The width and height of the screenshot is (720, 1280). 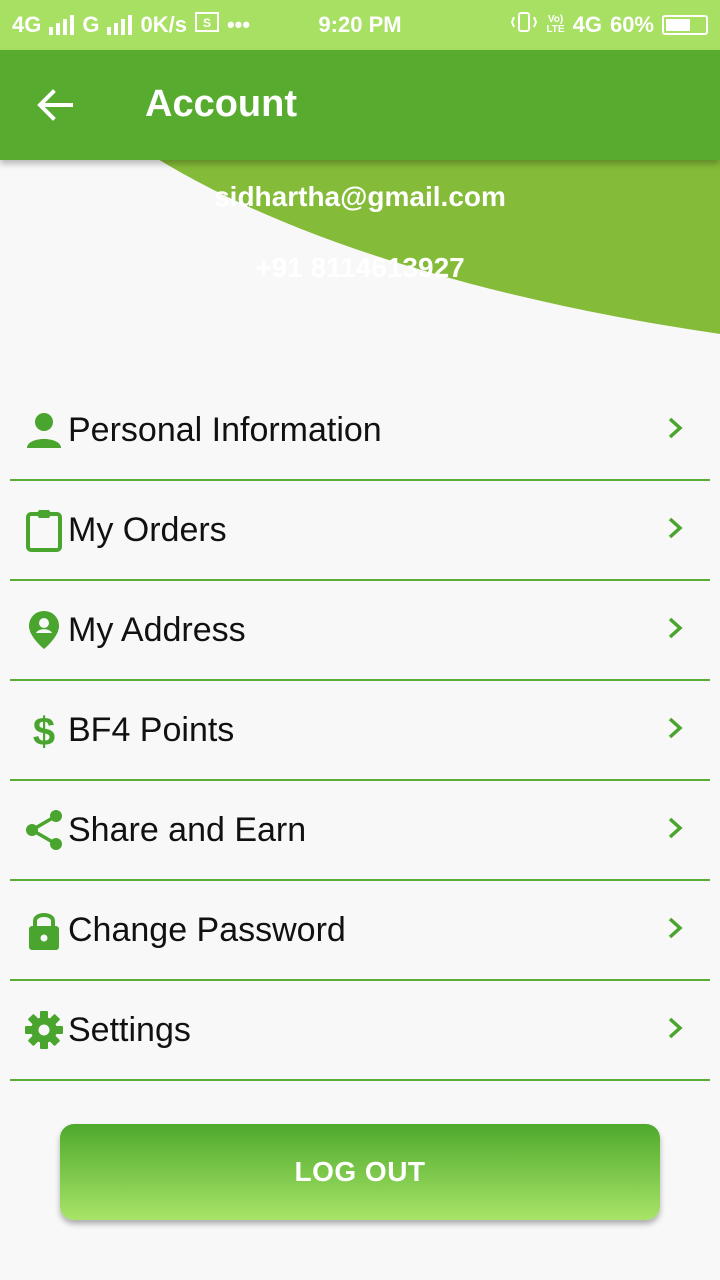 What do you see at coordinates (360, 831) in the screenshot?
I see `menu-item-share-and-earn: Share and Earn` at bounding box center [360, 831].